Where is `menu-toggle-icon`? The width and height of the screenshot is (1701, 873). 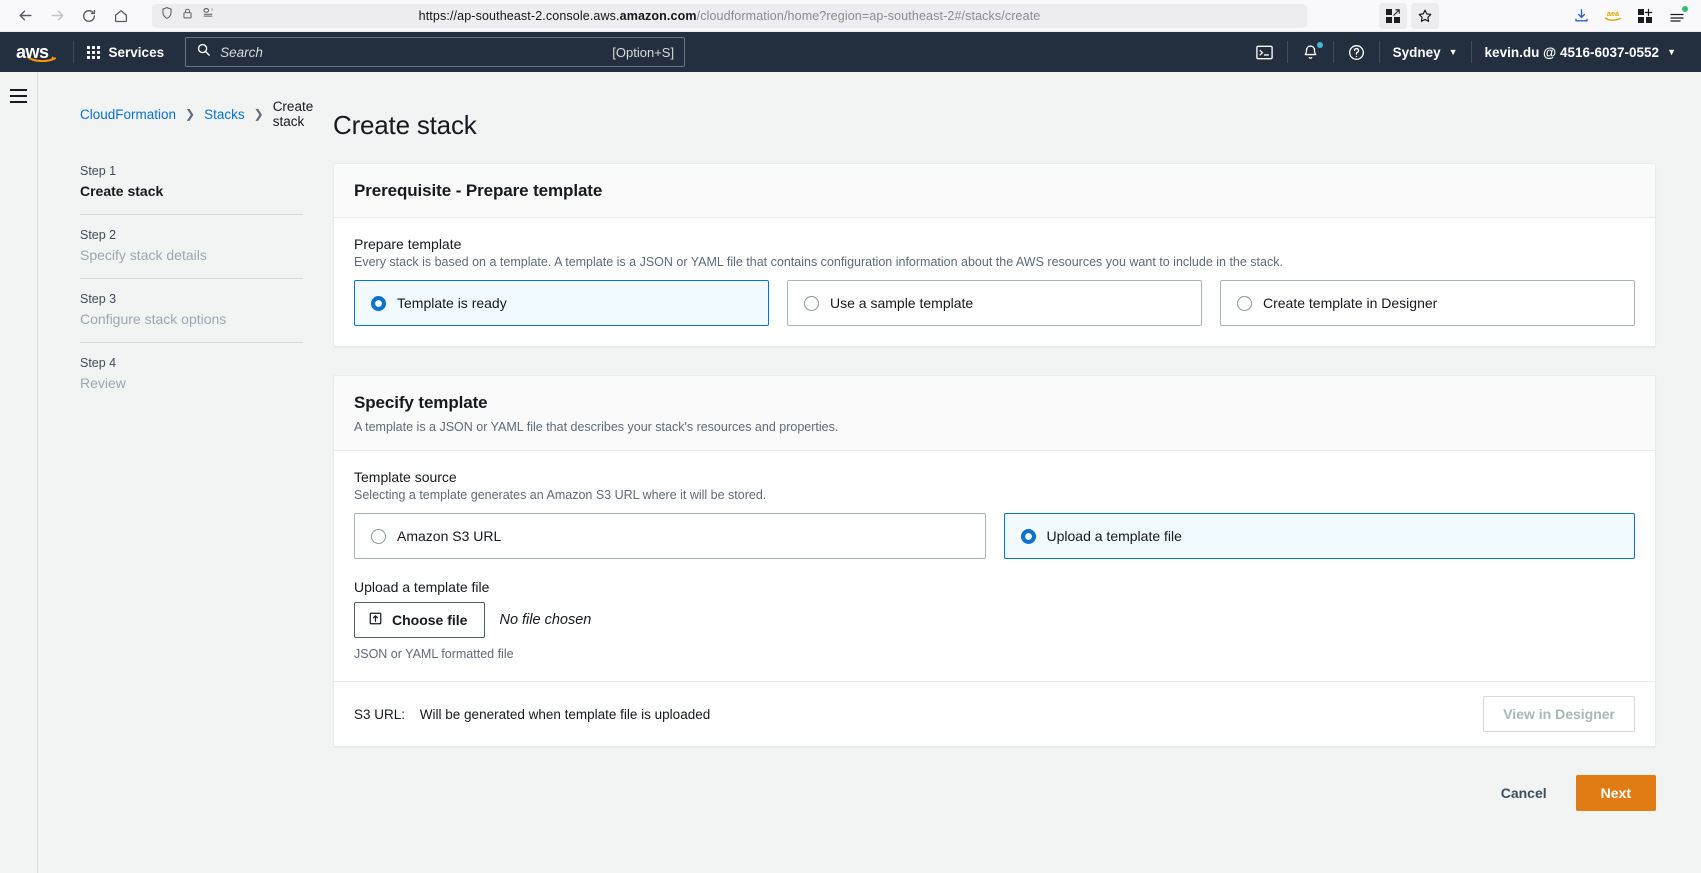
menu-toggle-icon is located at coordinates (18, 96).